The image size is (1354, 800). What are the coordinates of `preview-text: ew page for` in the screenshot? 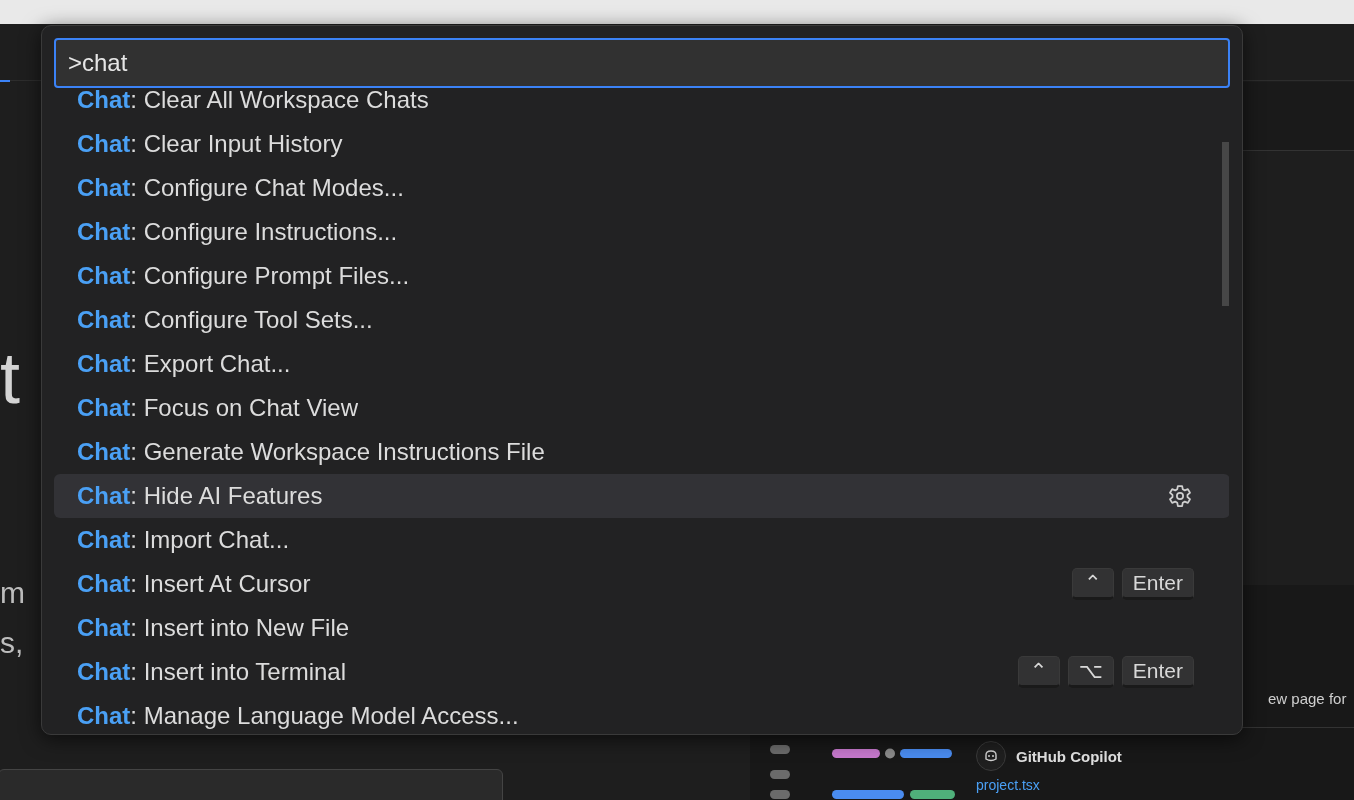 It's located at (1307, 698).